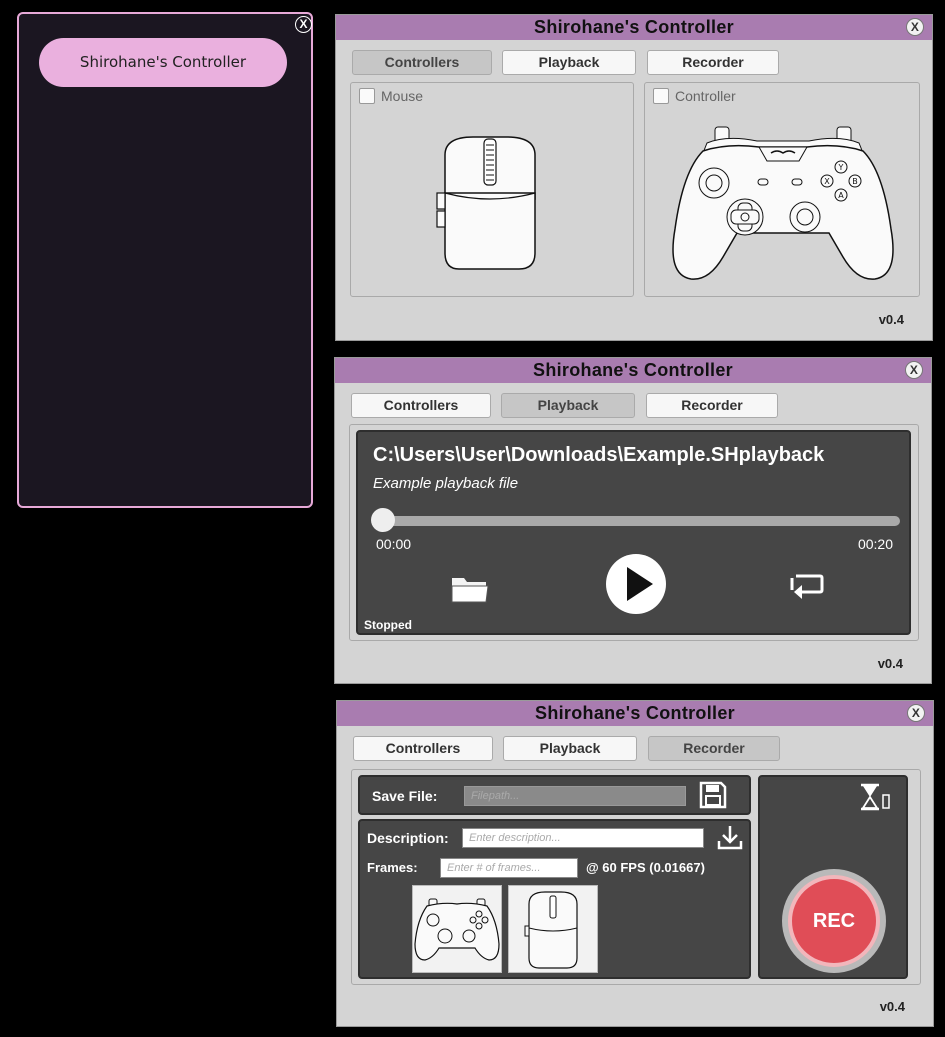 Image resolution: width=945 pixels, height=1037 pixels. What do you see at coordinates (388, 625) in the screenshot?
I see `playback-status: Stopped` at bounding box center [388, 625].